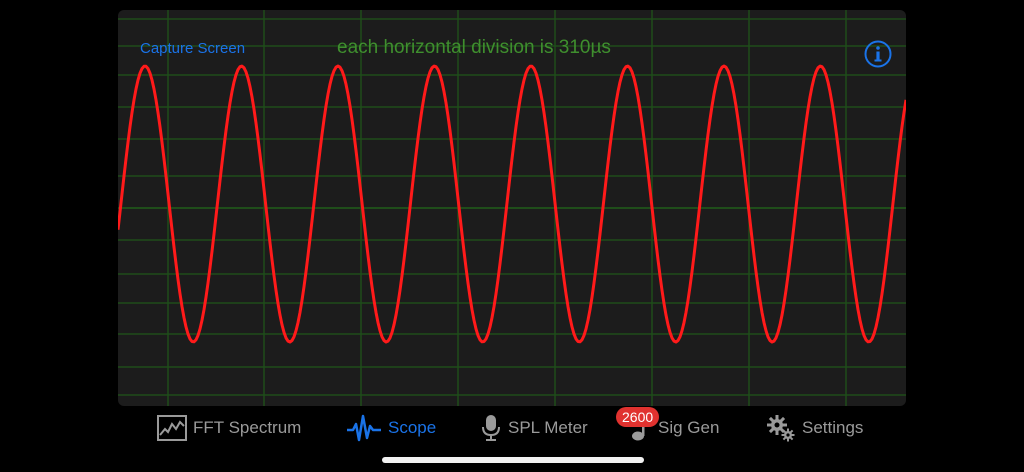 The image size is (1024, 472). What do you see at coordinates (172, 428) in the screenshot?
I see `fft-chart-icon` at bounding box center [172, 428].